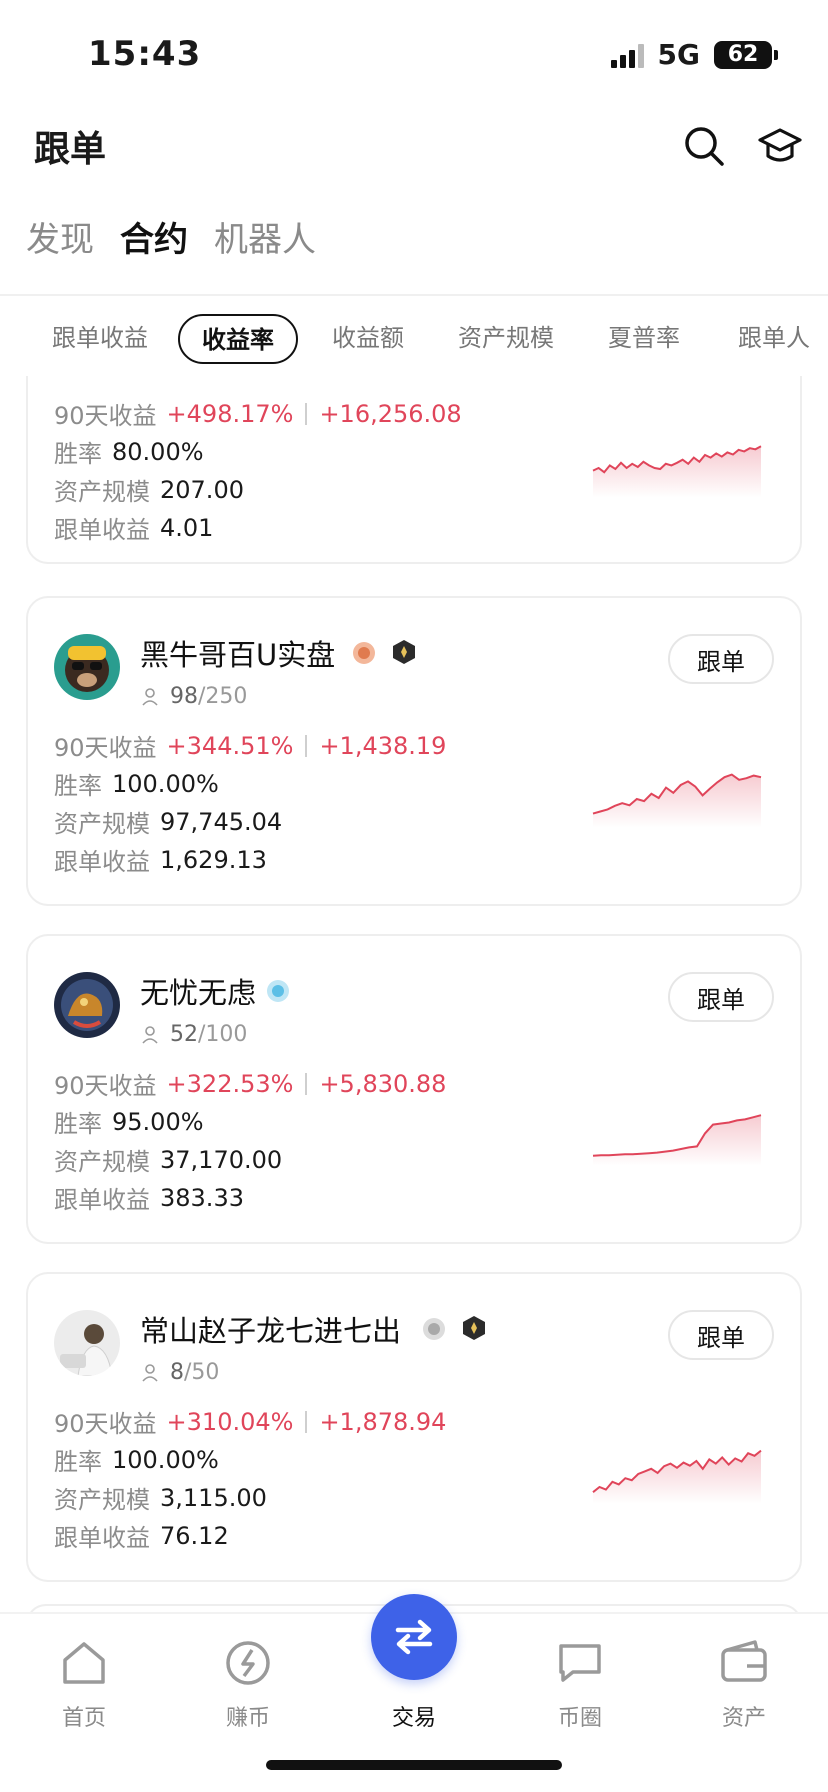  Describe the element at coordinates (223, 696) in the screenshot. I see `follower-max: /250` at that location.